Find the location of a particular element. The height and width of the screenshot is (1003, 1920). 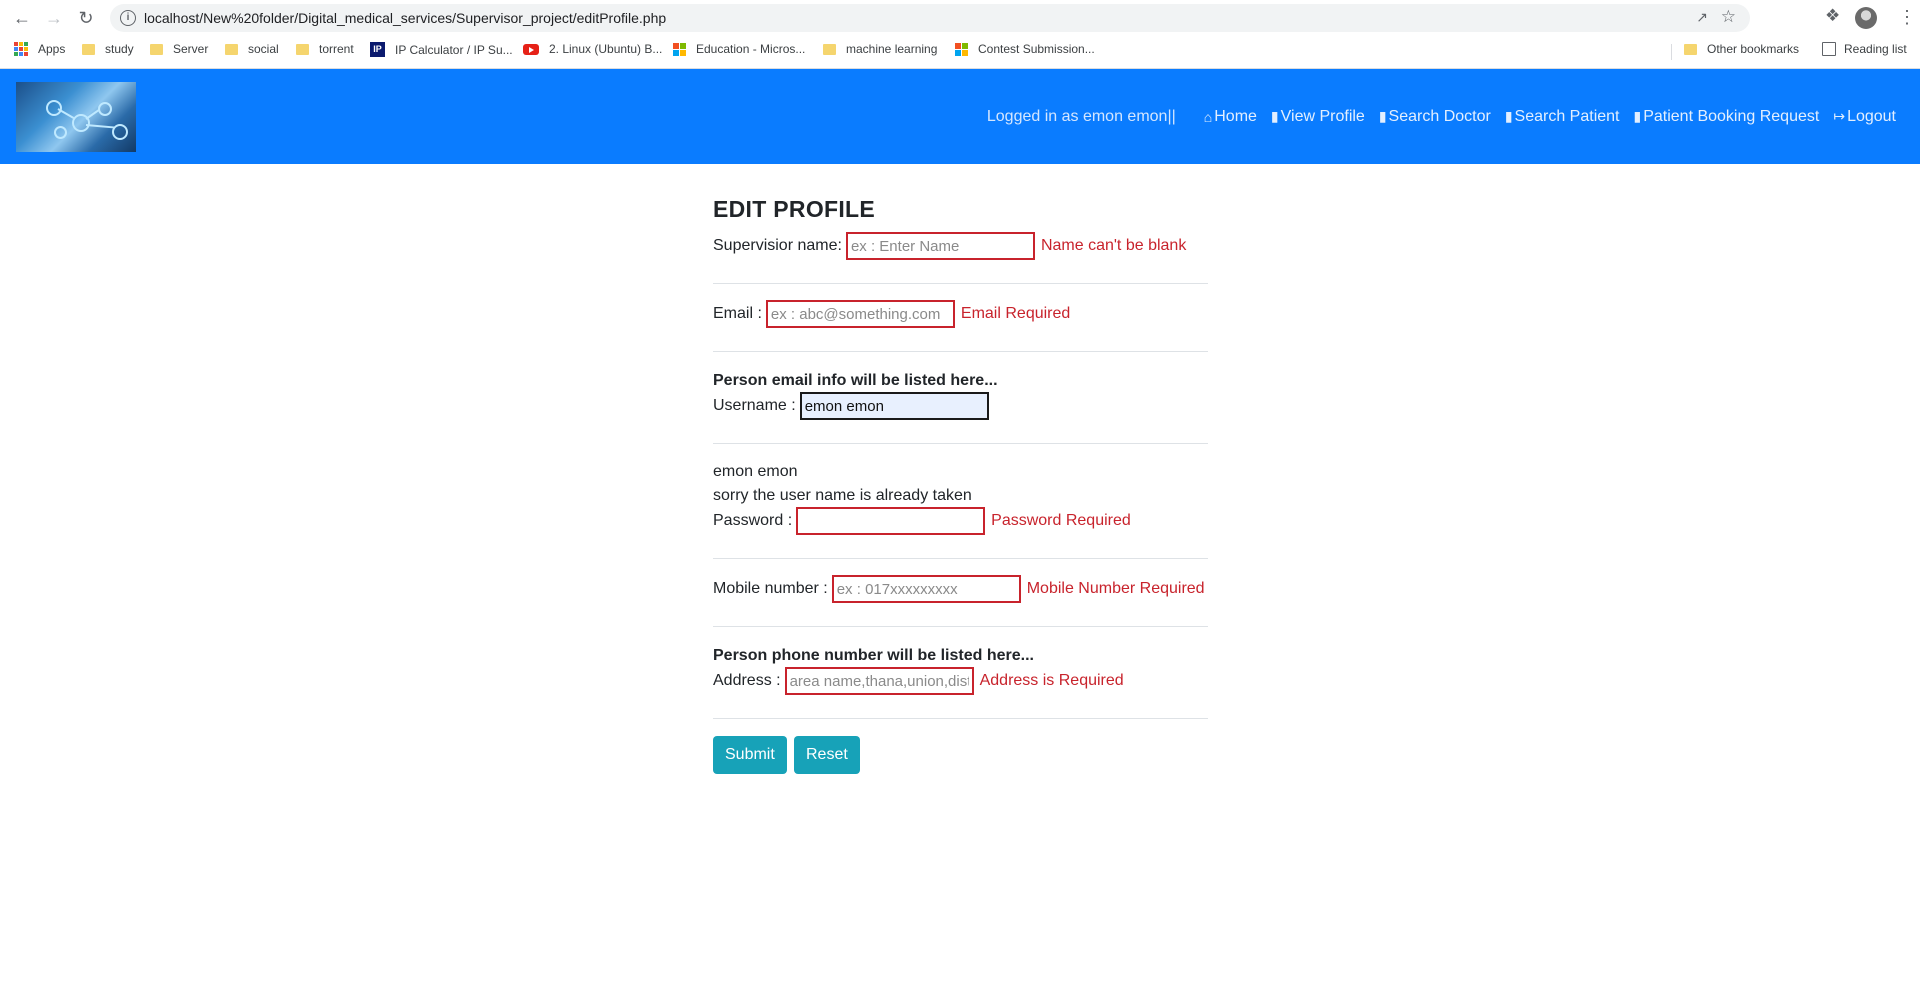

bookmark-other: Other bookmarks is located at coordinates (1741, 49).